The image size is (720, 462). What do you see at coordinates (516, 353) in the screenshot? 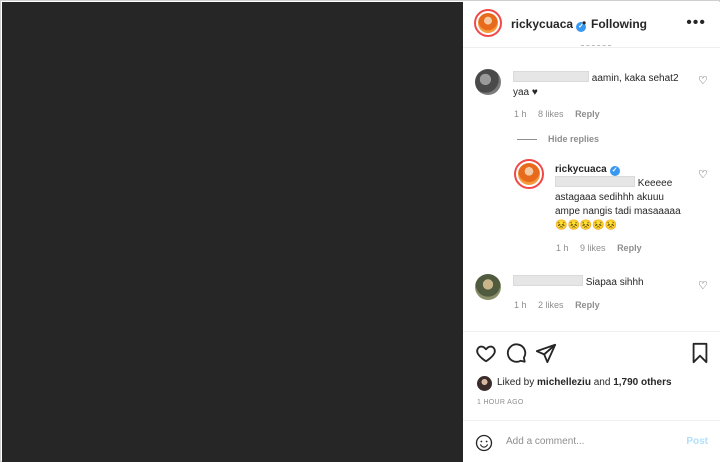
I see `comment-icon` at bounding box center [516, 353].